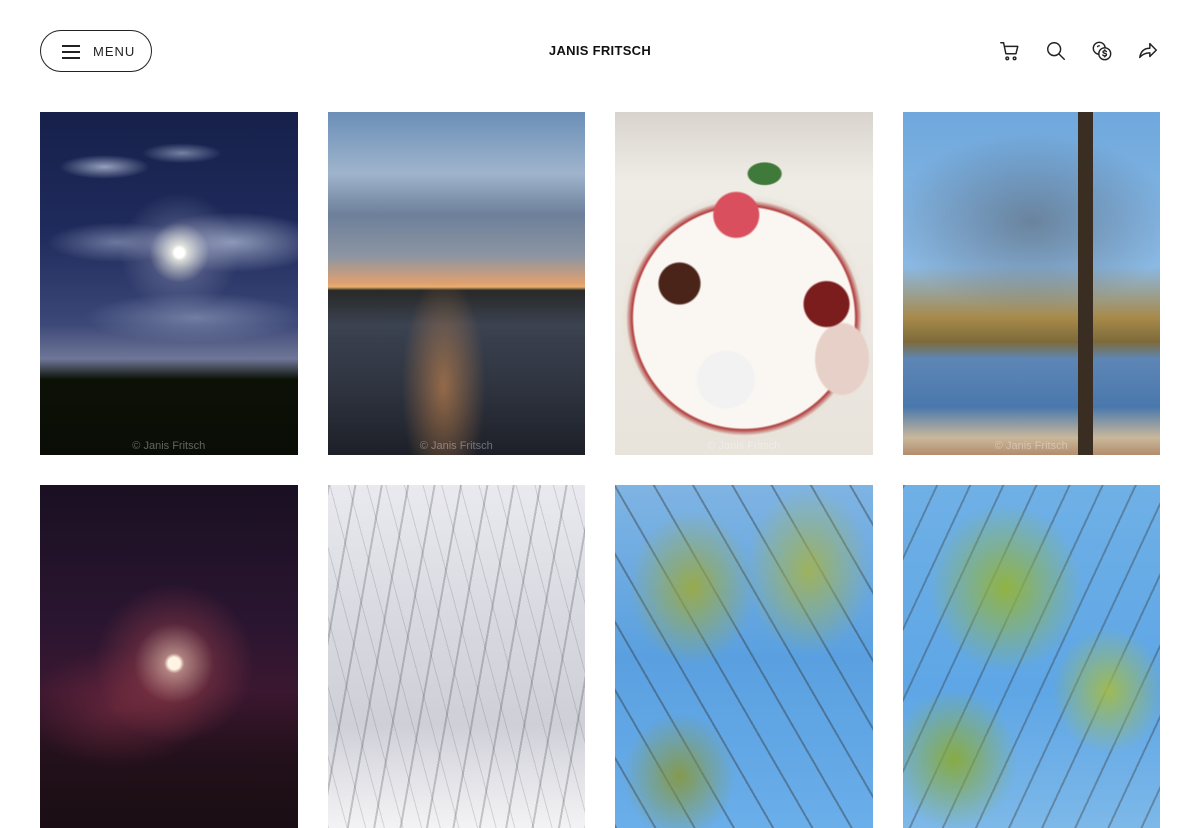 The image size is (1200, 828). Describe the element at coordinates (1010, 51) in the screenshot. I see `cart-icon` at that location.